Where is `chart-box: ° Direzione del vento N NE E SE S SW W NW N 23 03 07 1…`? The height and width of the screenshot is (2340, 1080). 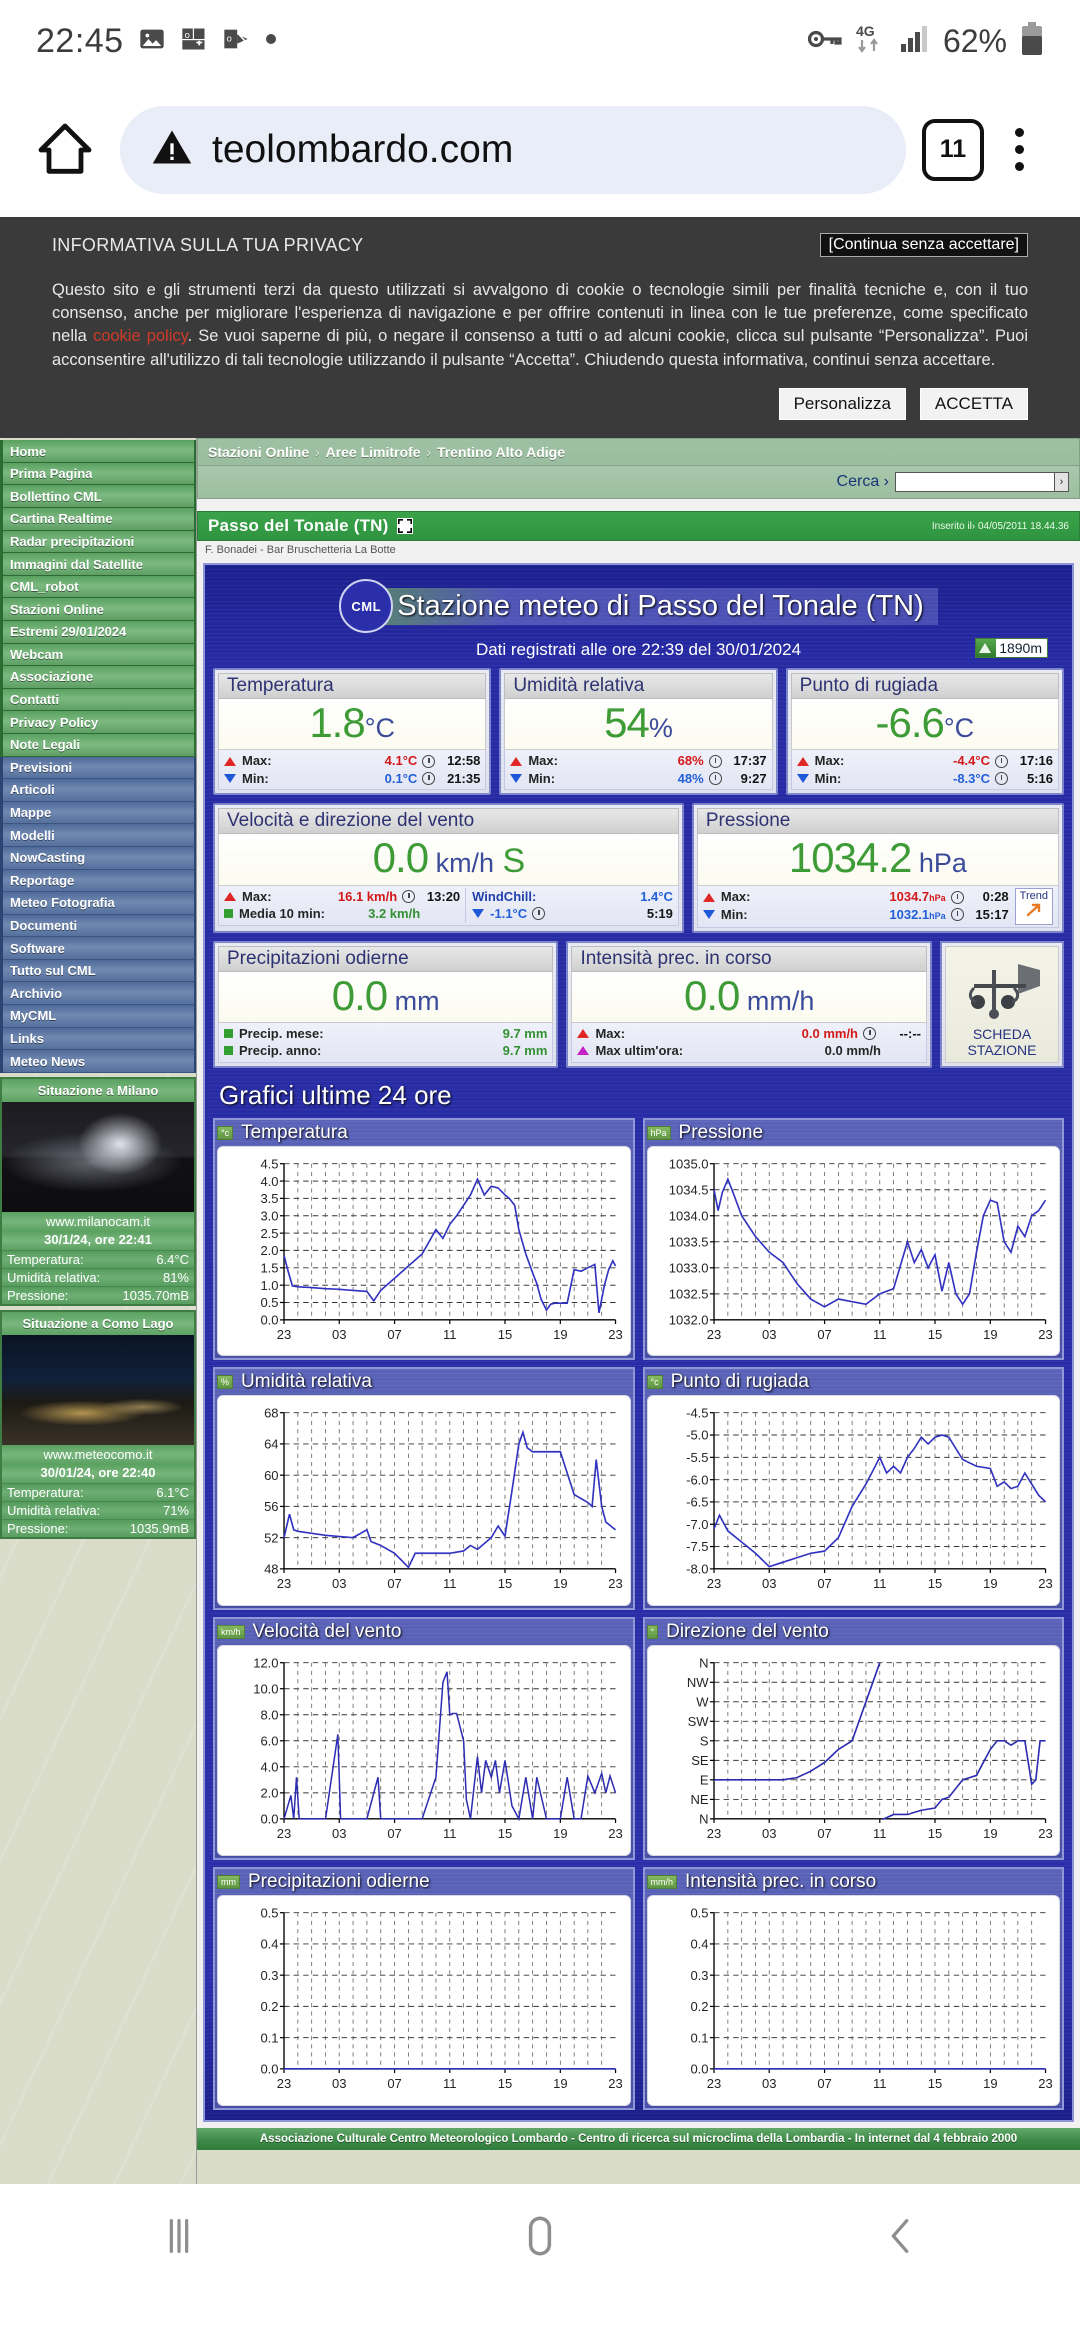 chart-box: ° Direzione del vento N NE E SE S SW W NW N 23 03 07 1… is located at coordinates (853, 1738).